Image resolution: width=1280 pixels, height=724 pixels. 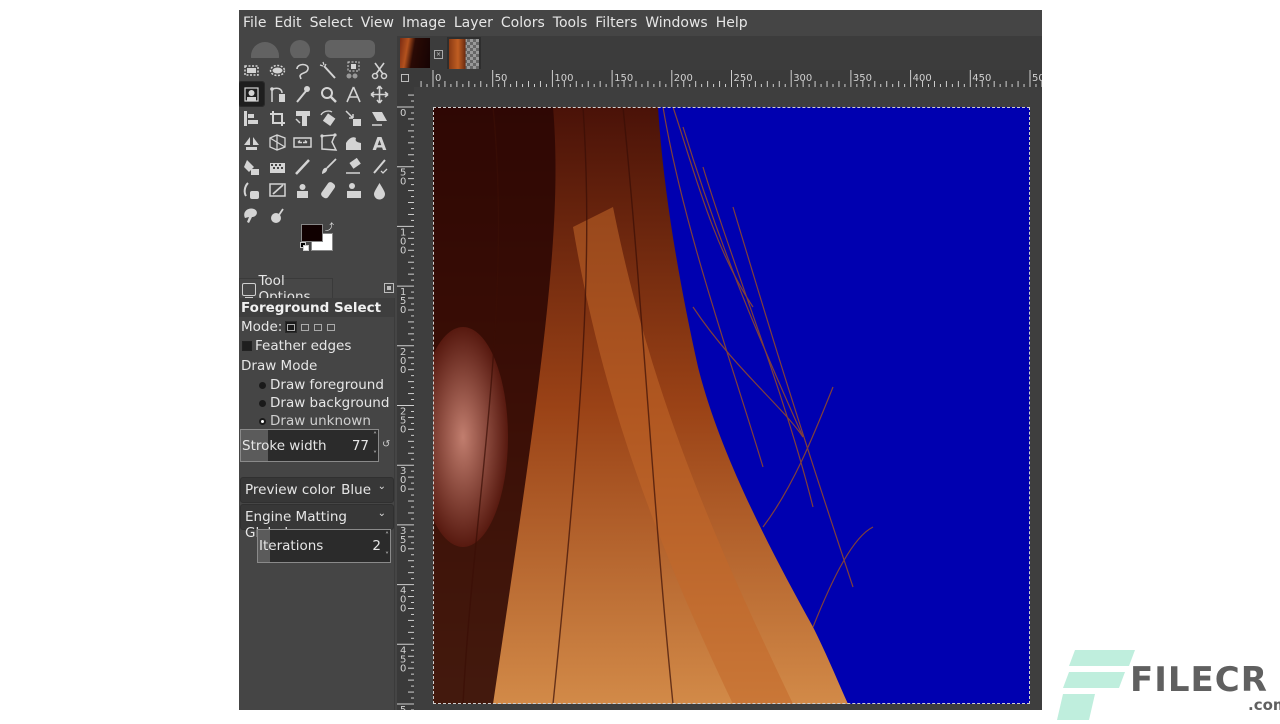 What do you see at coordinates (262, 327) in the screenshot?
I see `mode-label: Mode:` at bounding box center [262, 327].